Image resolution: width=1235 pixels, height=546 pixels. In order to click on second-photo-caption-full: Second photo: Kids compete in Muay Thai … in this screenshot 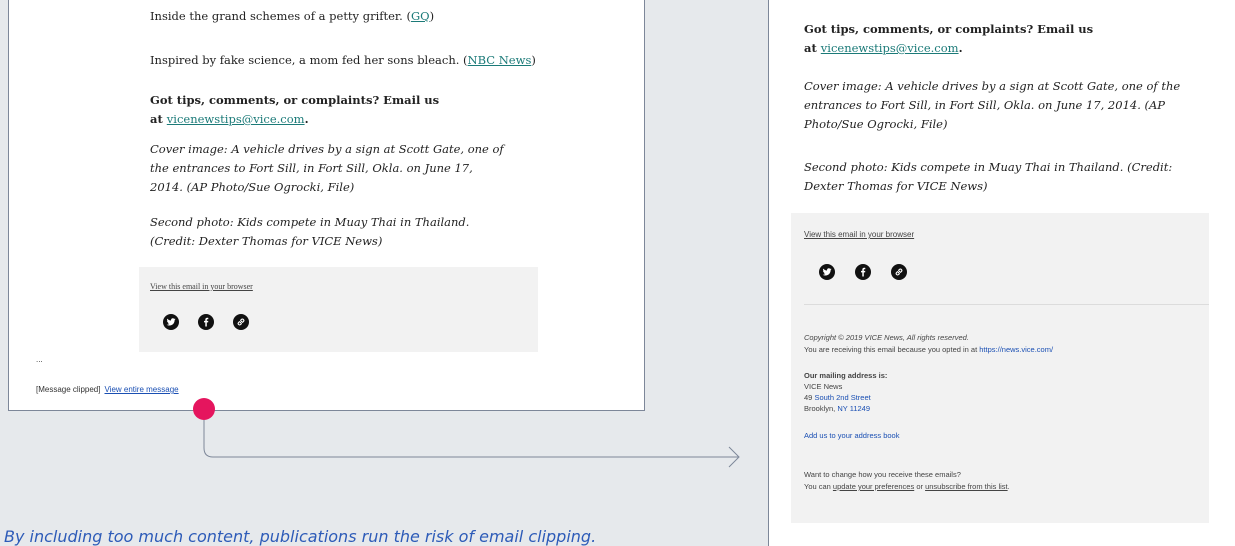, I will do `click(988, 176)`.